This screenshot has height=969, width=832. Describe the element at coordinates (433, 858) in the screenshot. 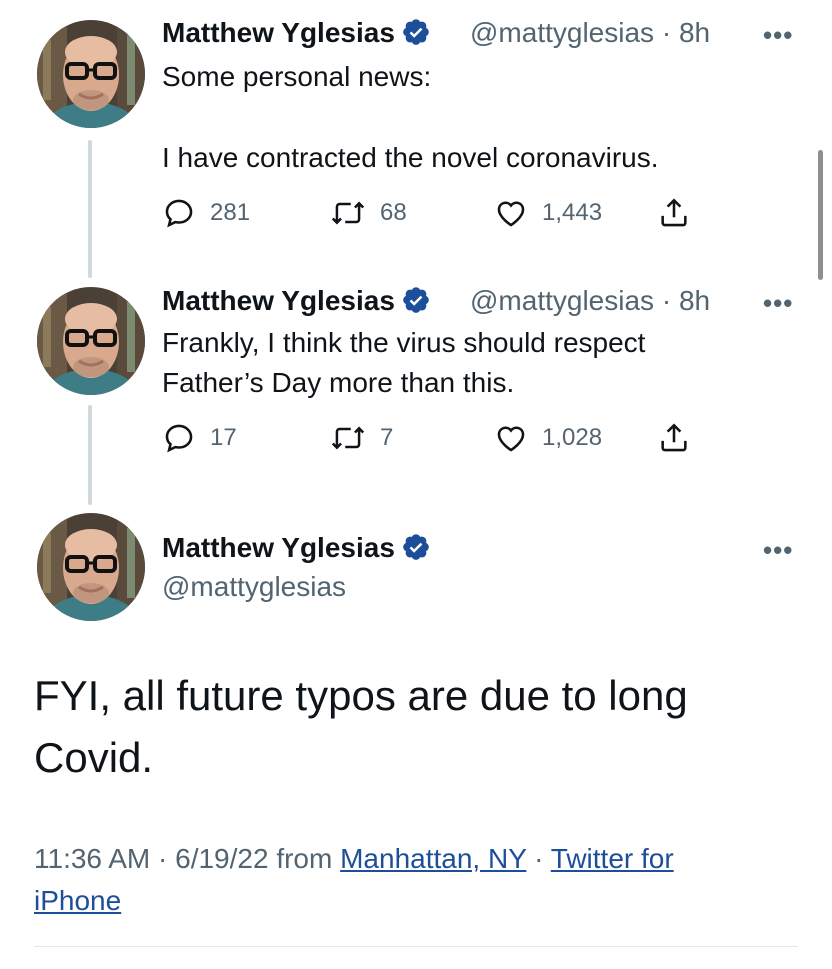

I see `location-link: Manhattan, NY` at that location.